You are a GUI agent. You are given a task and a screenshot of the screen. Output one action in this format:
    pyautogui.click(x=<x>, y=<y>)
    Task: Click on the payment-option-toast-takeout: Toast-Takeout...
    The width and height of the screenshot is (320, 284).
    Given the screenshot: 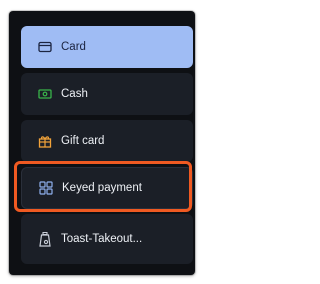 What is the action you would take?
    pyautogui.click(x=107, y=239)
    